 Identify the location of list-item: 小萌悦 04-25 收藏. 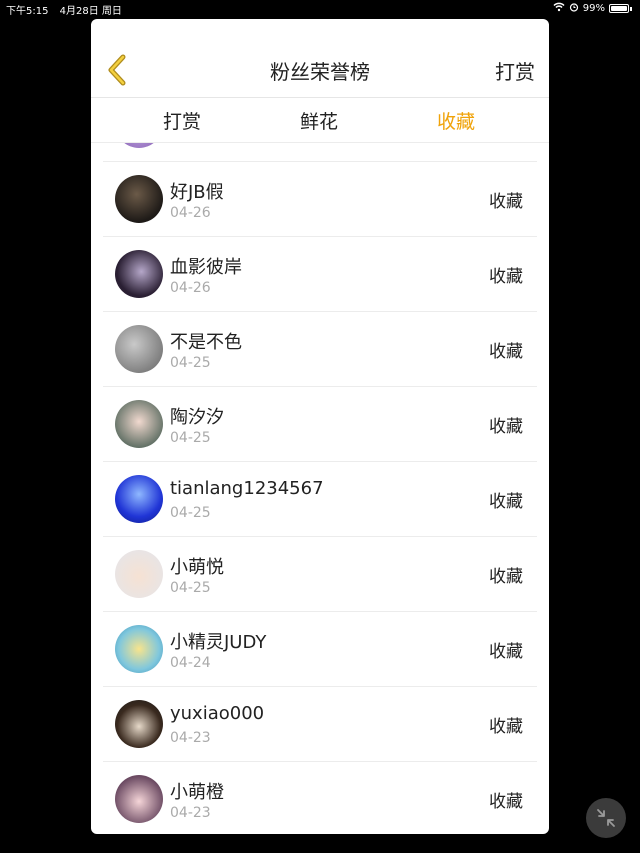
(320, 574).